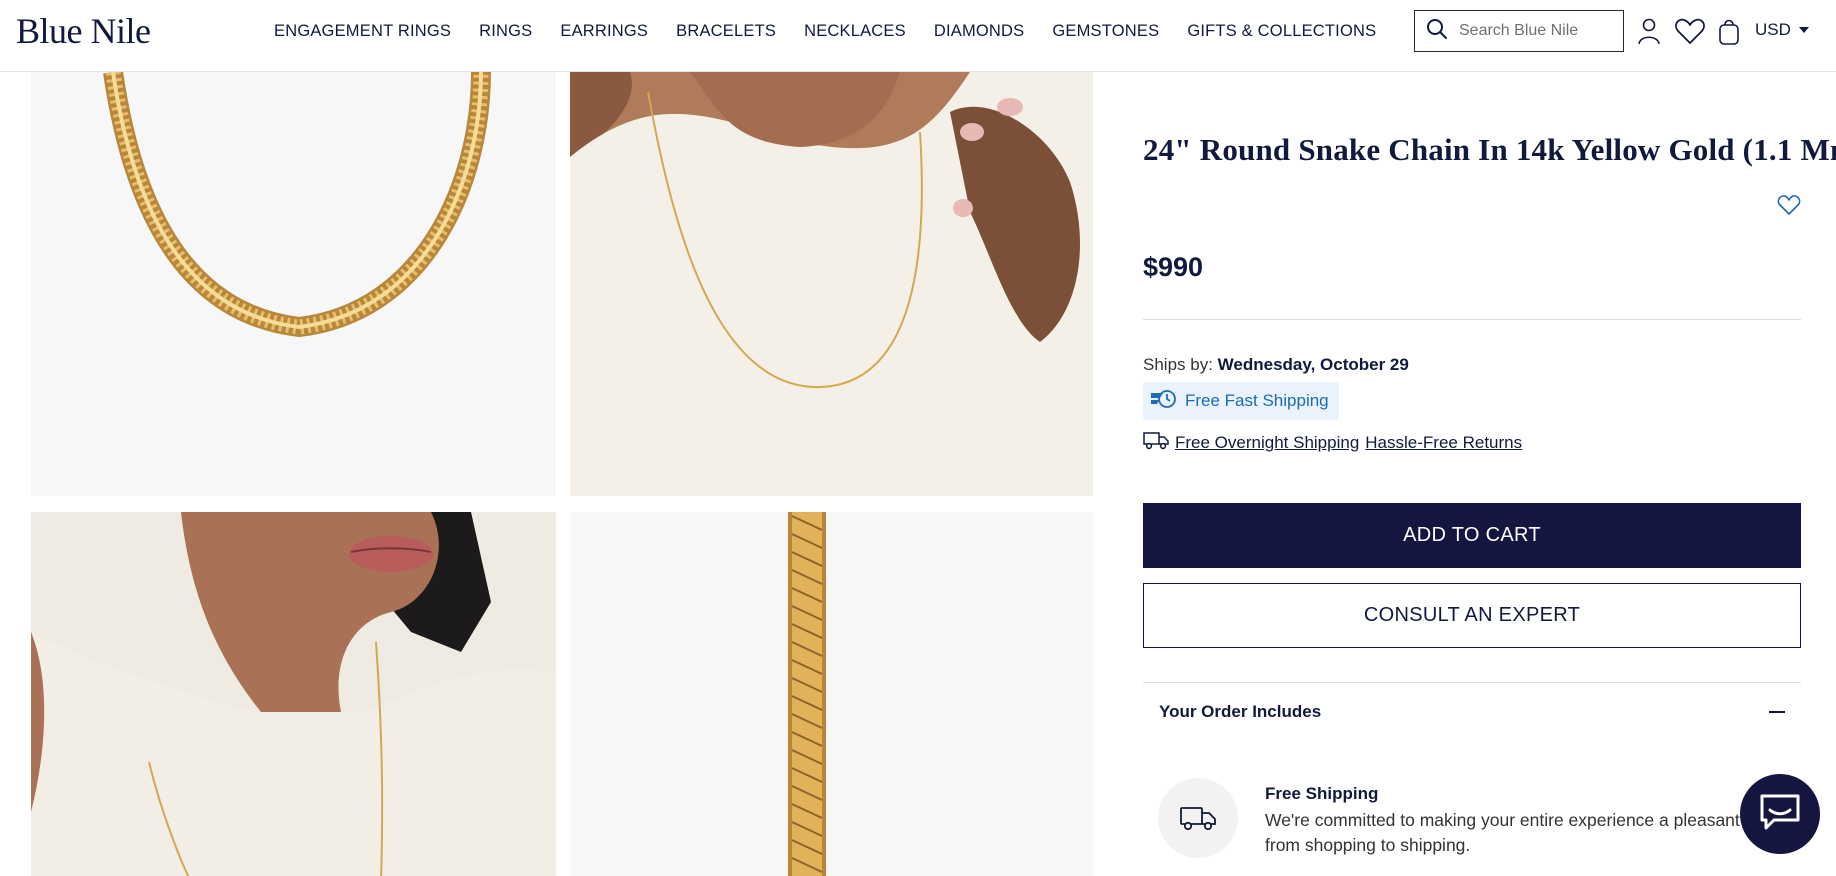 This screenshot has height=876, width=1836. Describe the element at coordinates (1472, 712) in the screenshot. I see `order-includes-toggle: Your Order Includes` at that location.